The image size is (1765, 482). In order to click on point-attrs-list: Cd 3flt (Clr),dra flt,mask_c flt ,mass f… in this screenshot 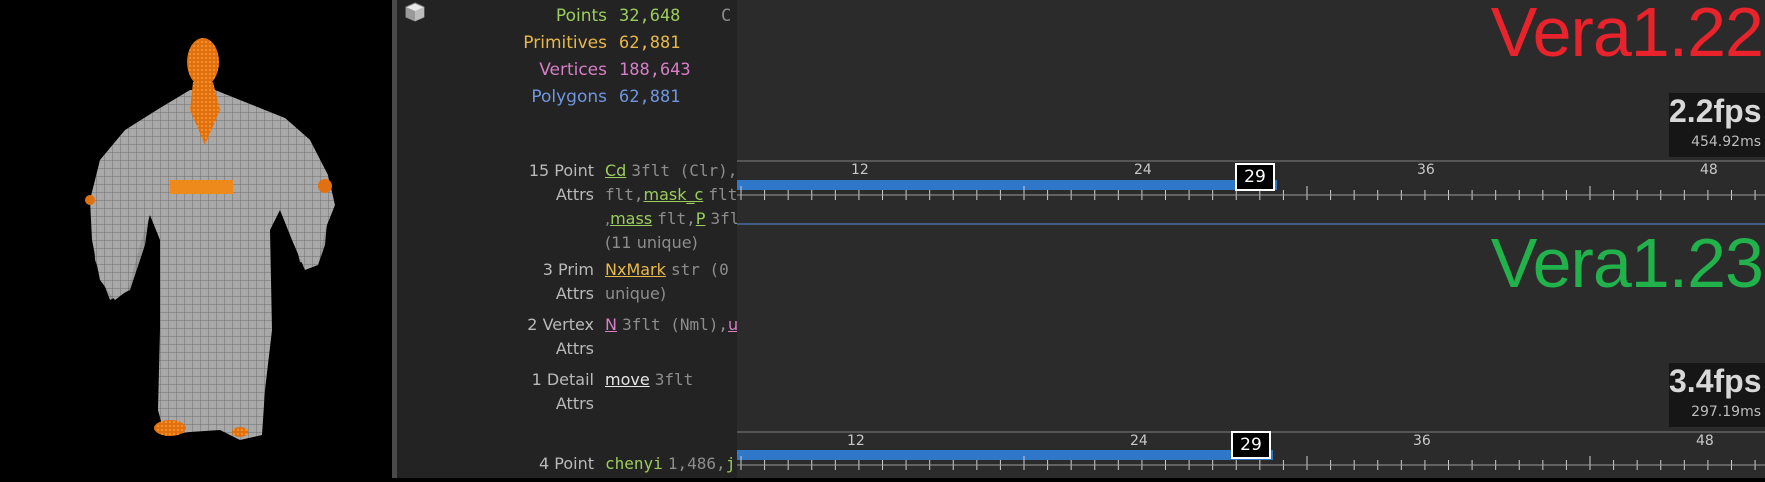, I will do `click(671, 207)`.